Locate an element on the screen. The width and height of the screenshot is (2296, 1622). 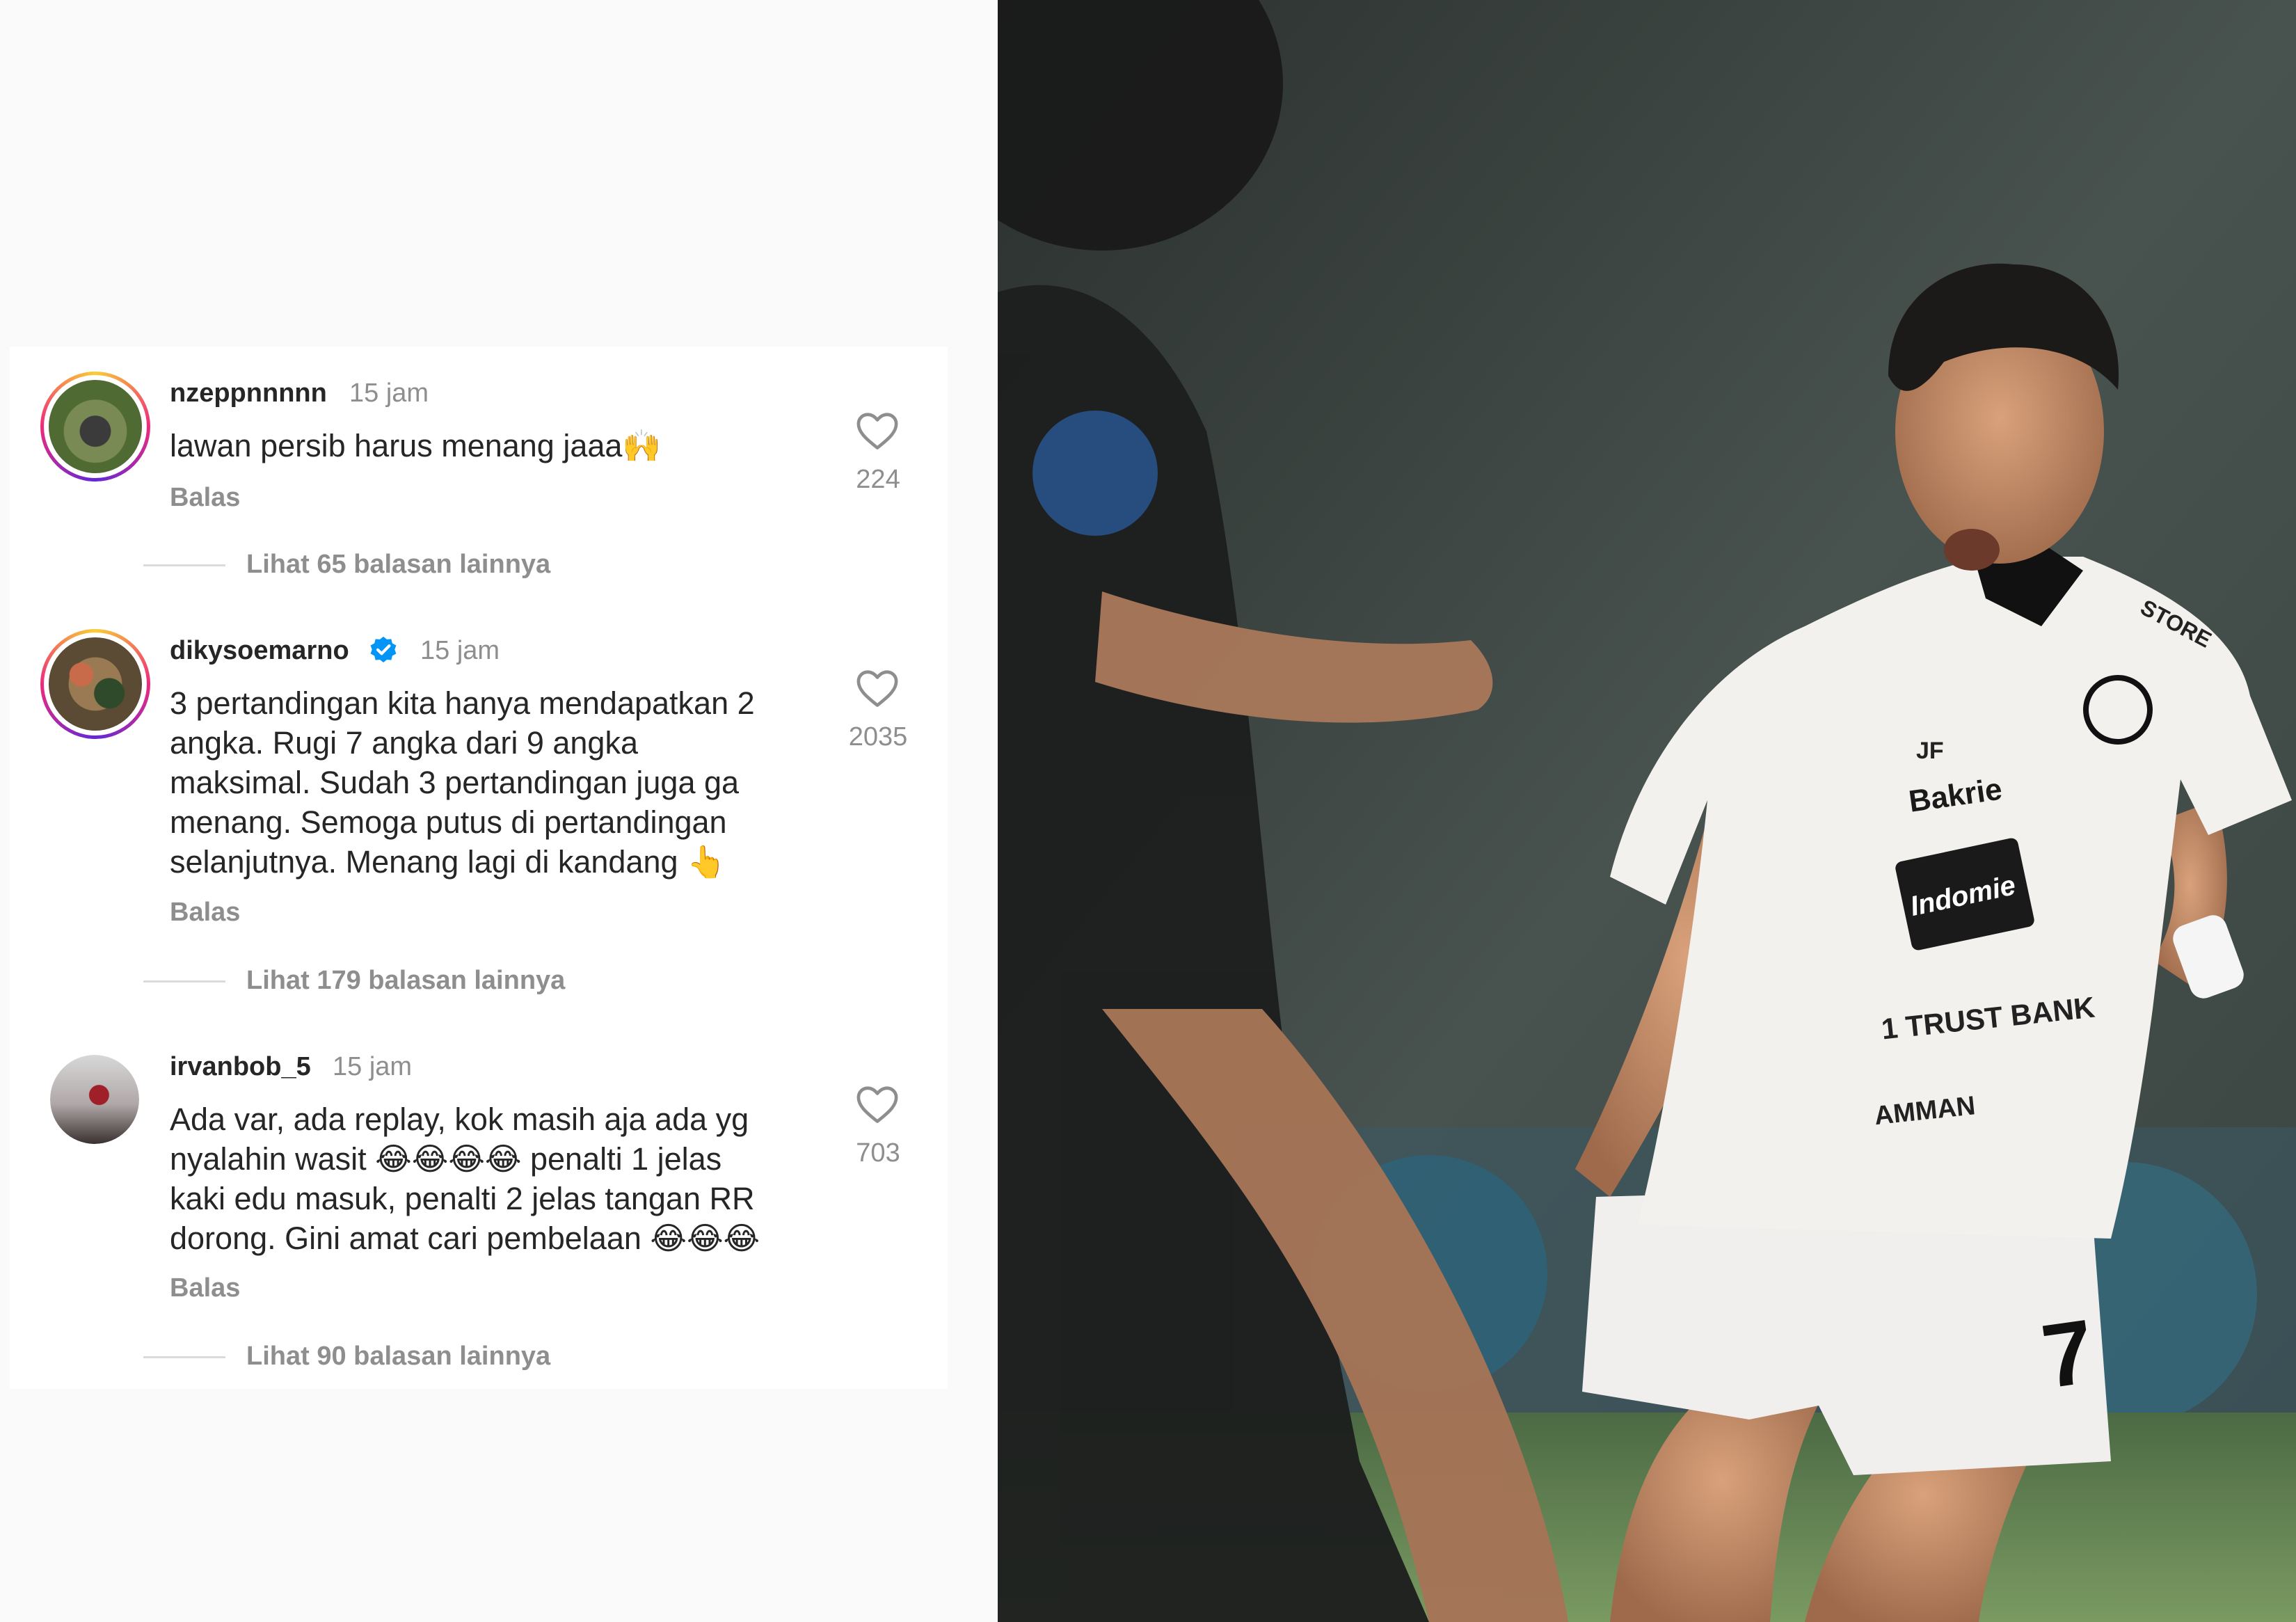
sponsor-jf: JF is located at coordinates (1930, 751).